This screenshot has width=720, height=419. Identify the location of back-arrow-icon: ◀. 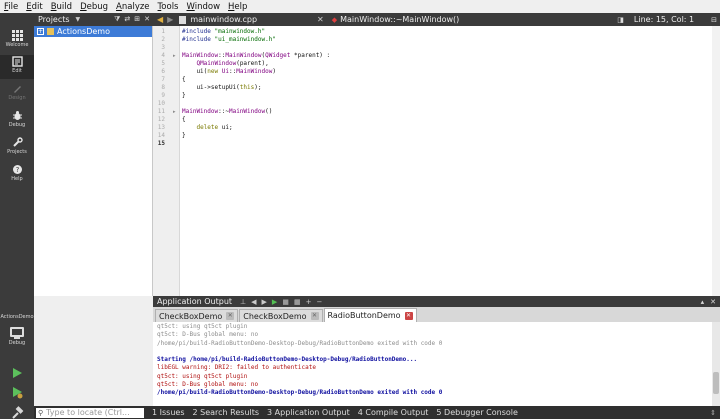
(160, 19).